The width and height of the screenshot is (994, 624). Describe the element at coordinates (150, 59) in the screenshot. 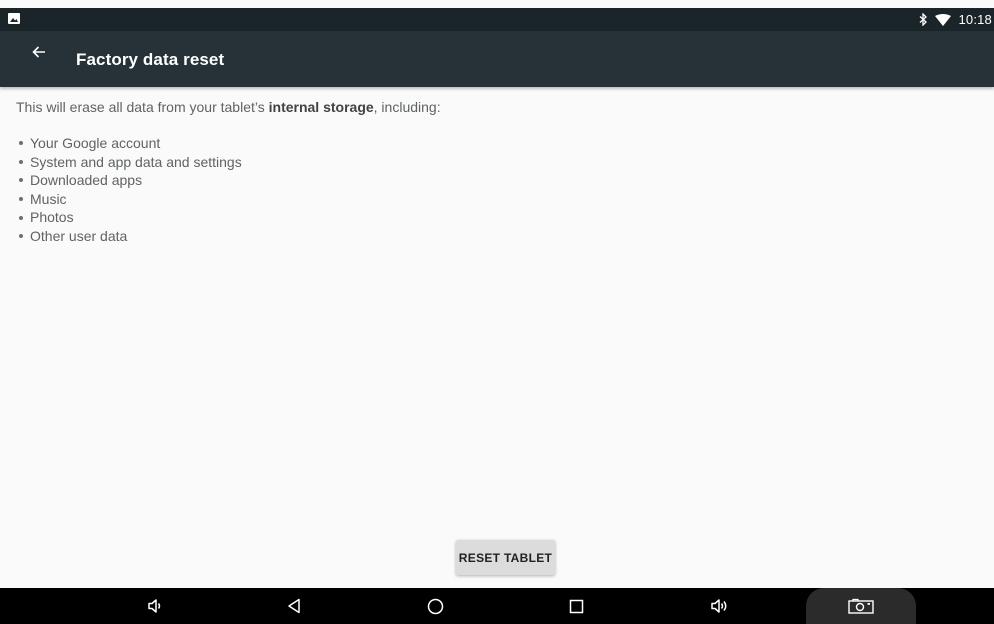

I see `page-title: Factory data reset` at that location.